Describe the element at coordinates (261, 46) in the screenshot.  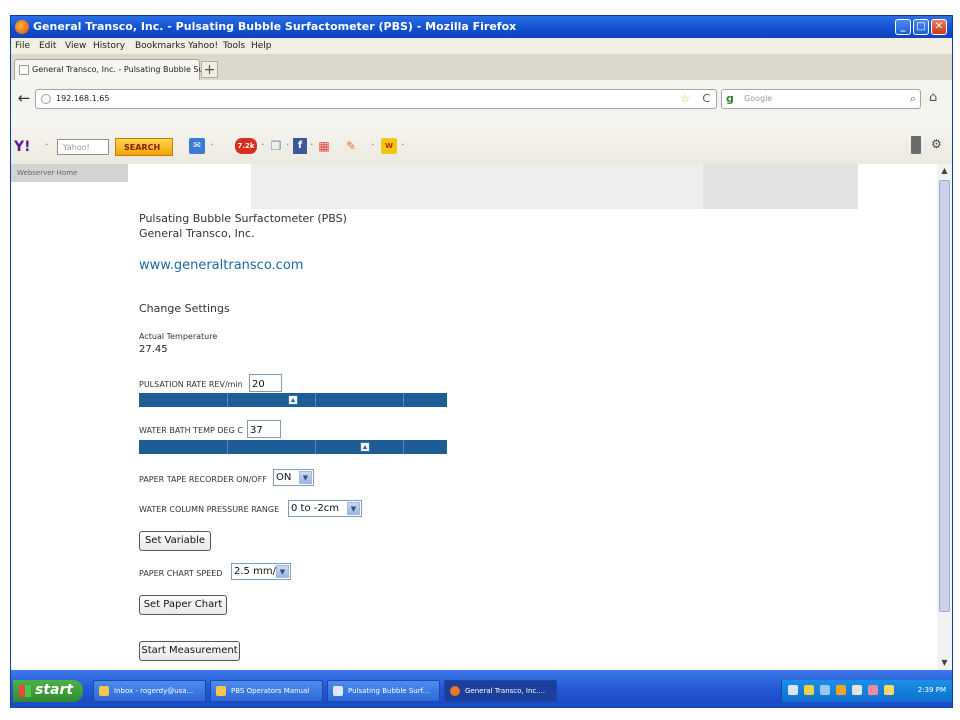
I see `menu-help: Help` at that location.